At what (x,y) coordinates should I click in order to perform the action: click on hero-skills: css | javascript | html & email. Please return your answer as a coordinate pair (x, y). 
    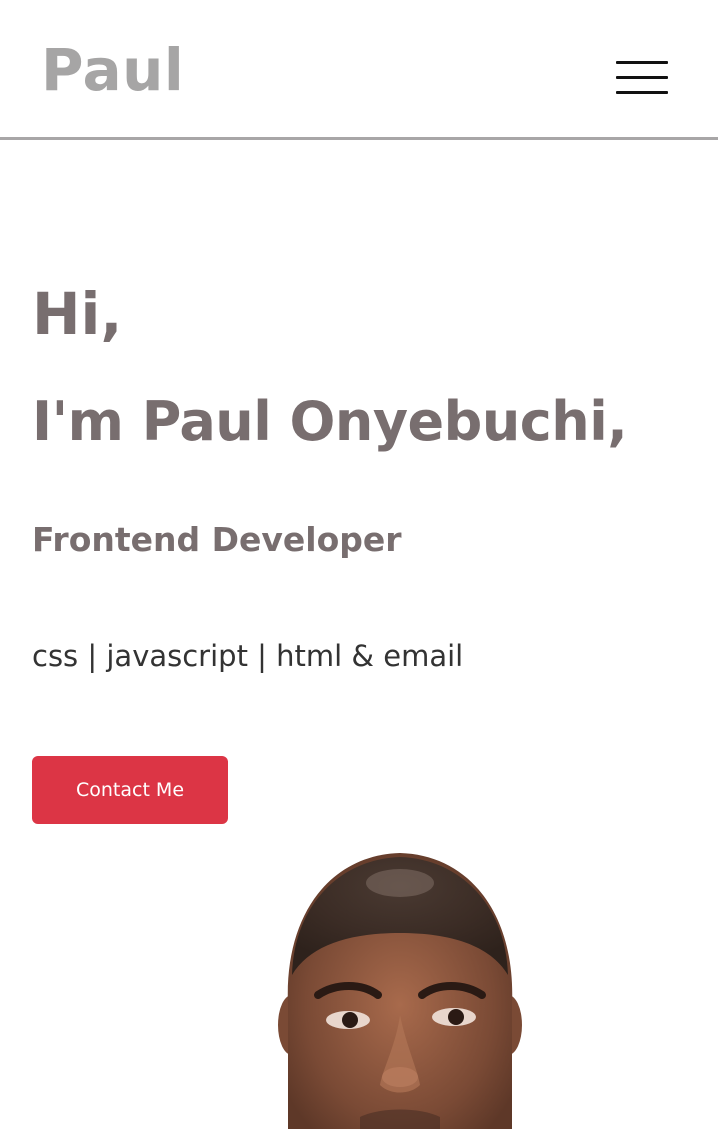
    Looking at the image, I should click on (248, 656).